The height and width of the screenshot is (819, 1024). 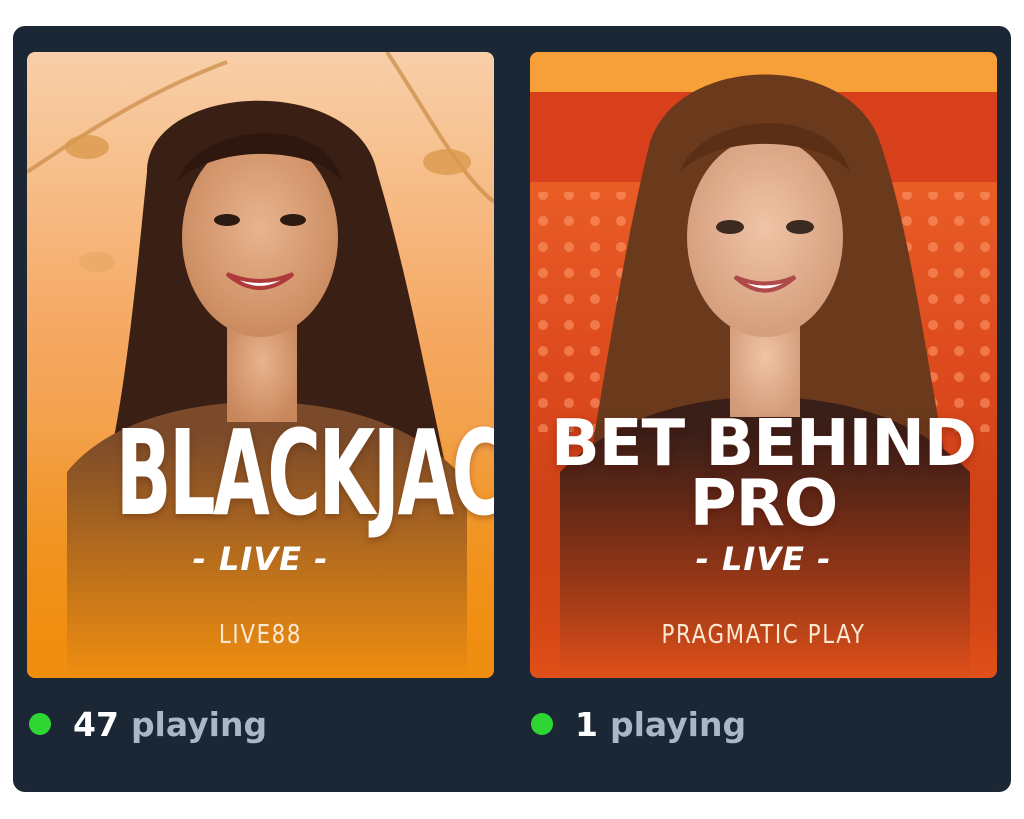 I want to click on players-count: 47, so click(x=96, y=724).